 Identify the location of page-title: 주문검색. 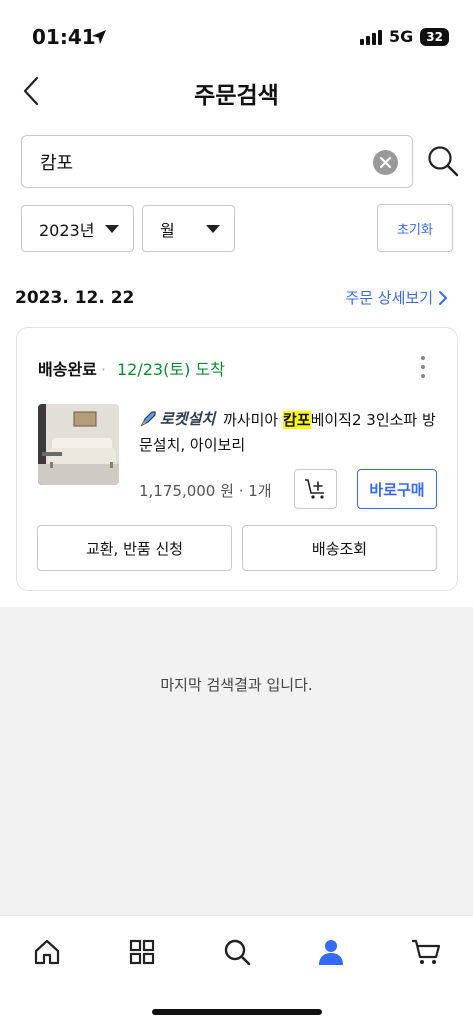
(236, 96).